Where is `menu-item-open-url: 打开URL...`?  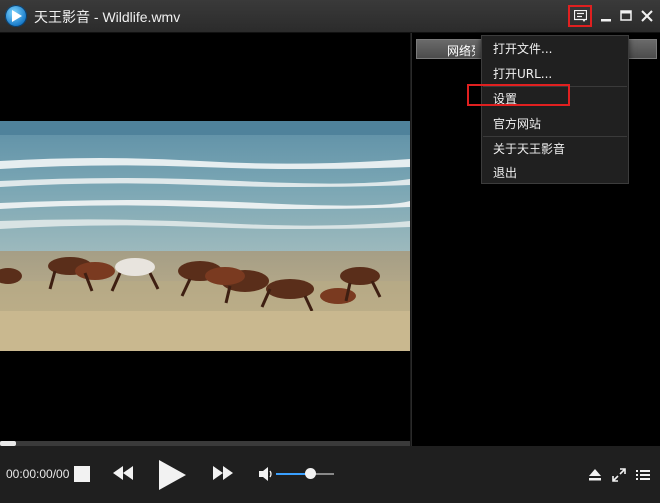
menu-item-open-url: 打开URL... is located at coordinates (555, 73).